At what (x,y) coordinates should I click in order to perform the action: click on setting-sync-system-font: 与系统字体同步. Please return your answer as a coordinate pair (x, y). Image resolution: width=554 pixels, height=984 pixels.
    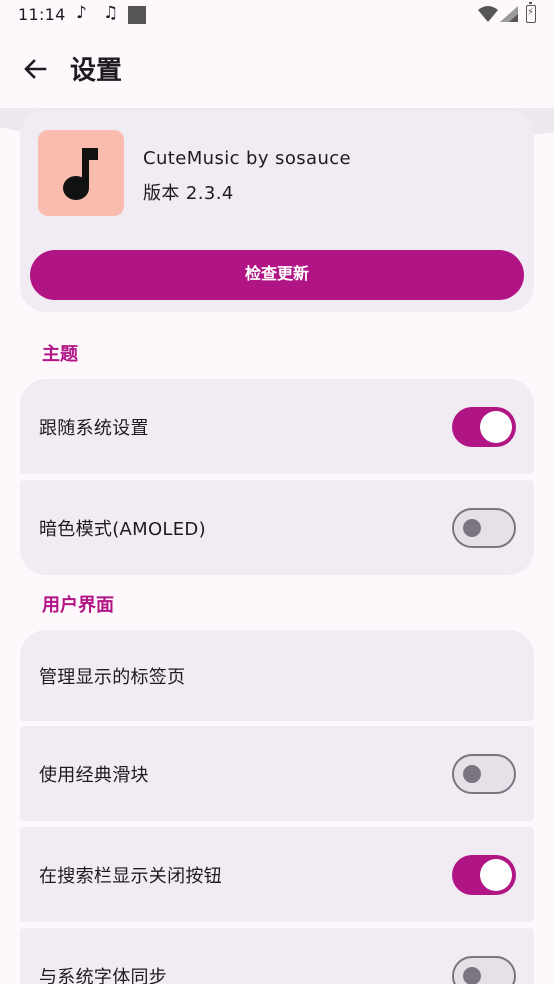
    Looking at the image, I should click on (277, 956).